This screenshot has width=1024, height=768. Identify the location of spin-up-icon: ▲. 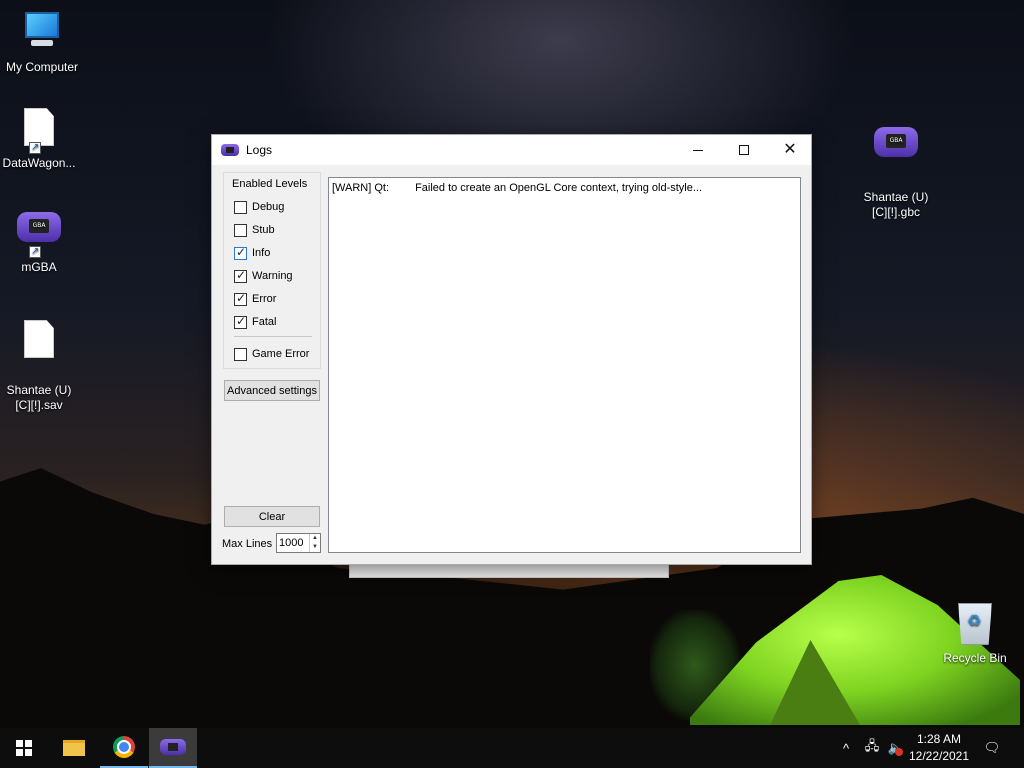
(315, 538).